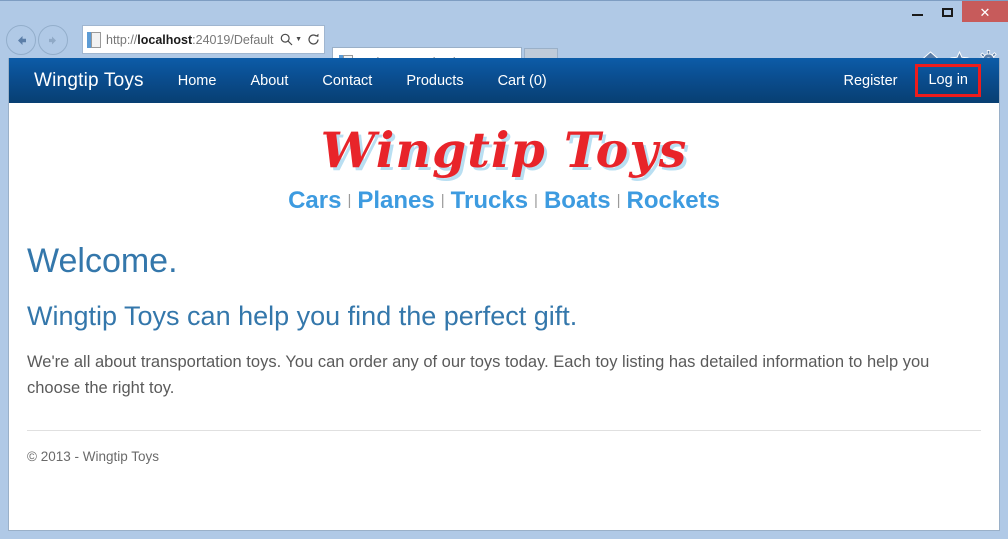 The width and height of the screenshot is (1008, 539). Describe the element at coordinates (233, 39) in the screenshot. I see `url-suffix: :24019/Default` at that location.